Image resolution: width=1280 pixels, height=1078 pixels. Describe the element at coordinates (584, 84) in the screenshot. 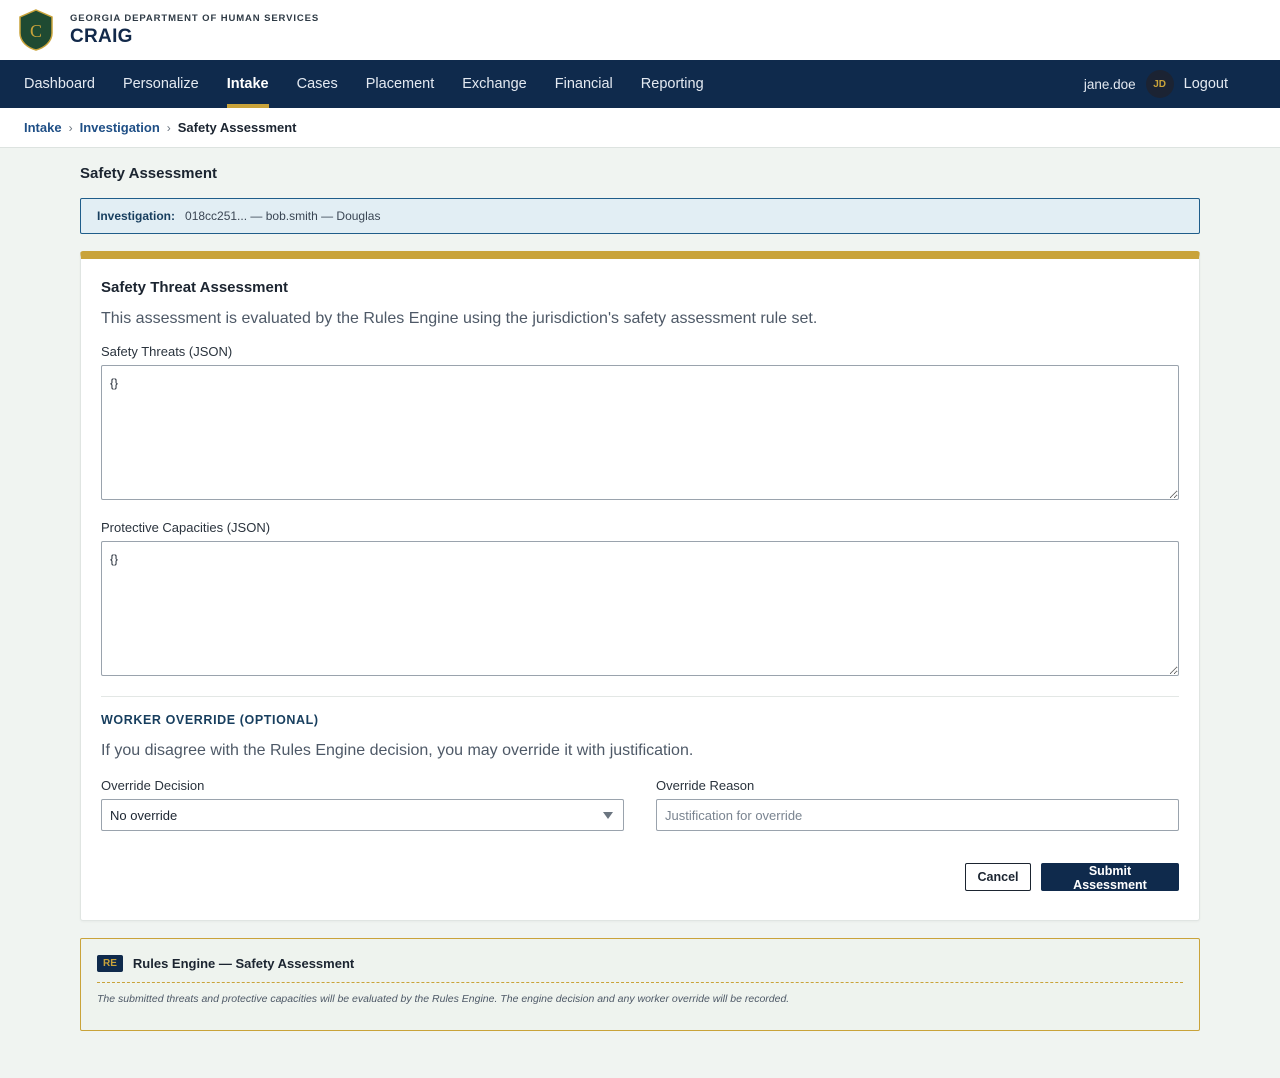

I see `nav-item-financial: Financial` at that location.